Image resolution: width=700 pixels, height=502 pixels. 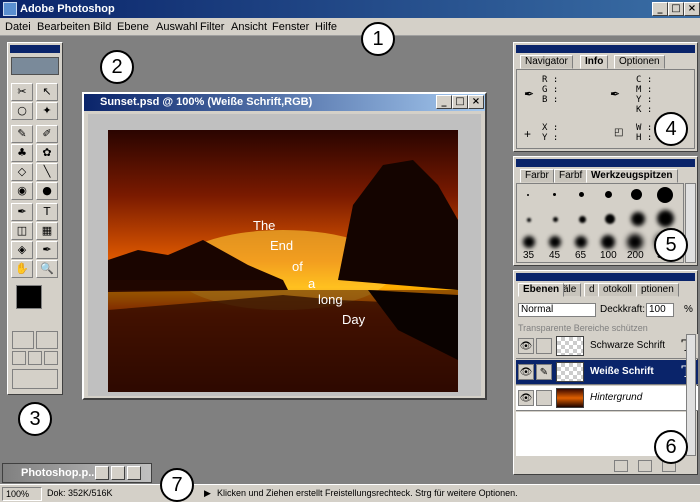 What do you see at coordinates (47, 92) in the screenshot?
I see `move-tool-icon: ↖` at bounding box center [47, 92].